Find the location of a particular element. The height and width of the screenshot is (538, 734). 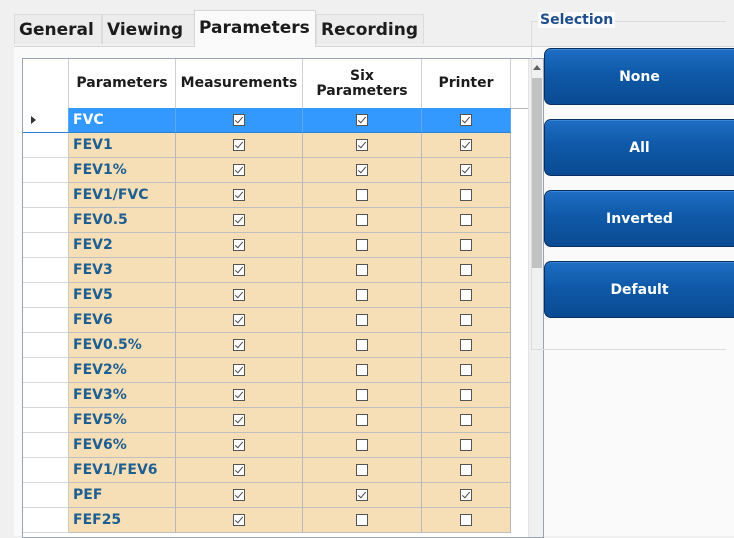

select-default-button: Default is located at coordinates (639, 289).